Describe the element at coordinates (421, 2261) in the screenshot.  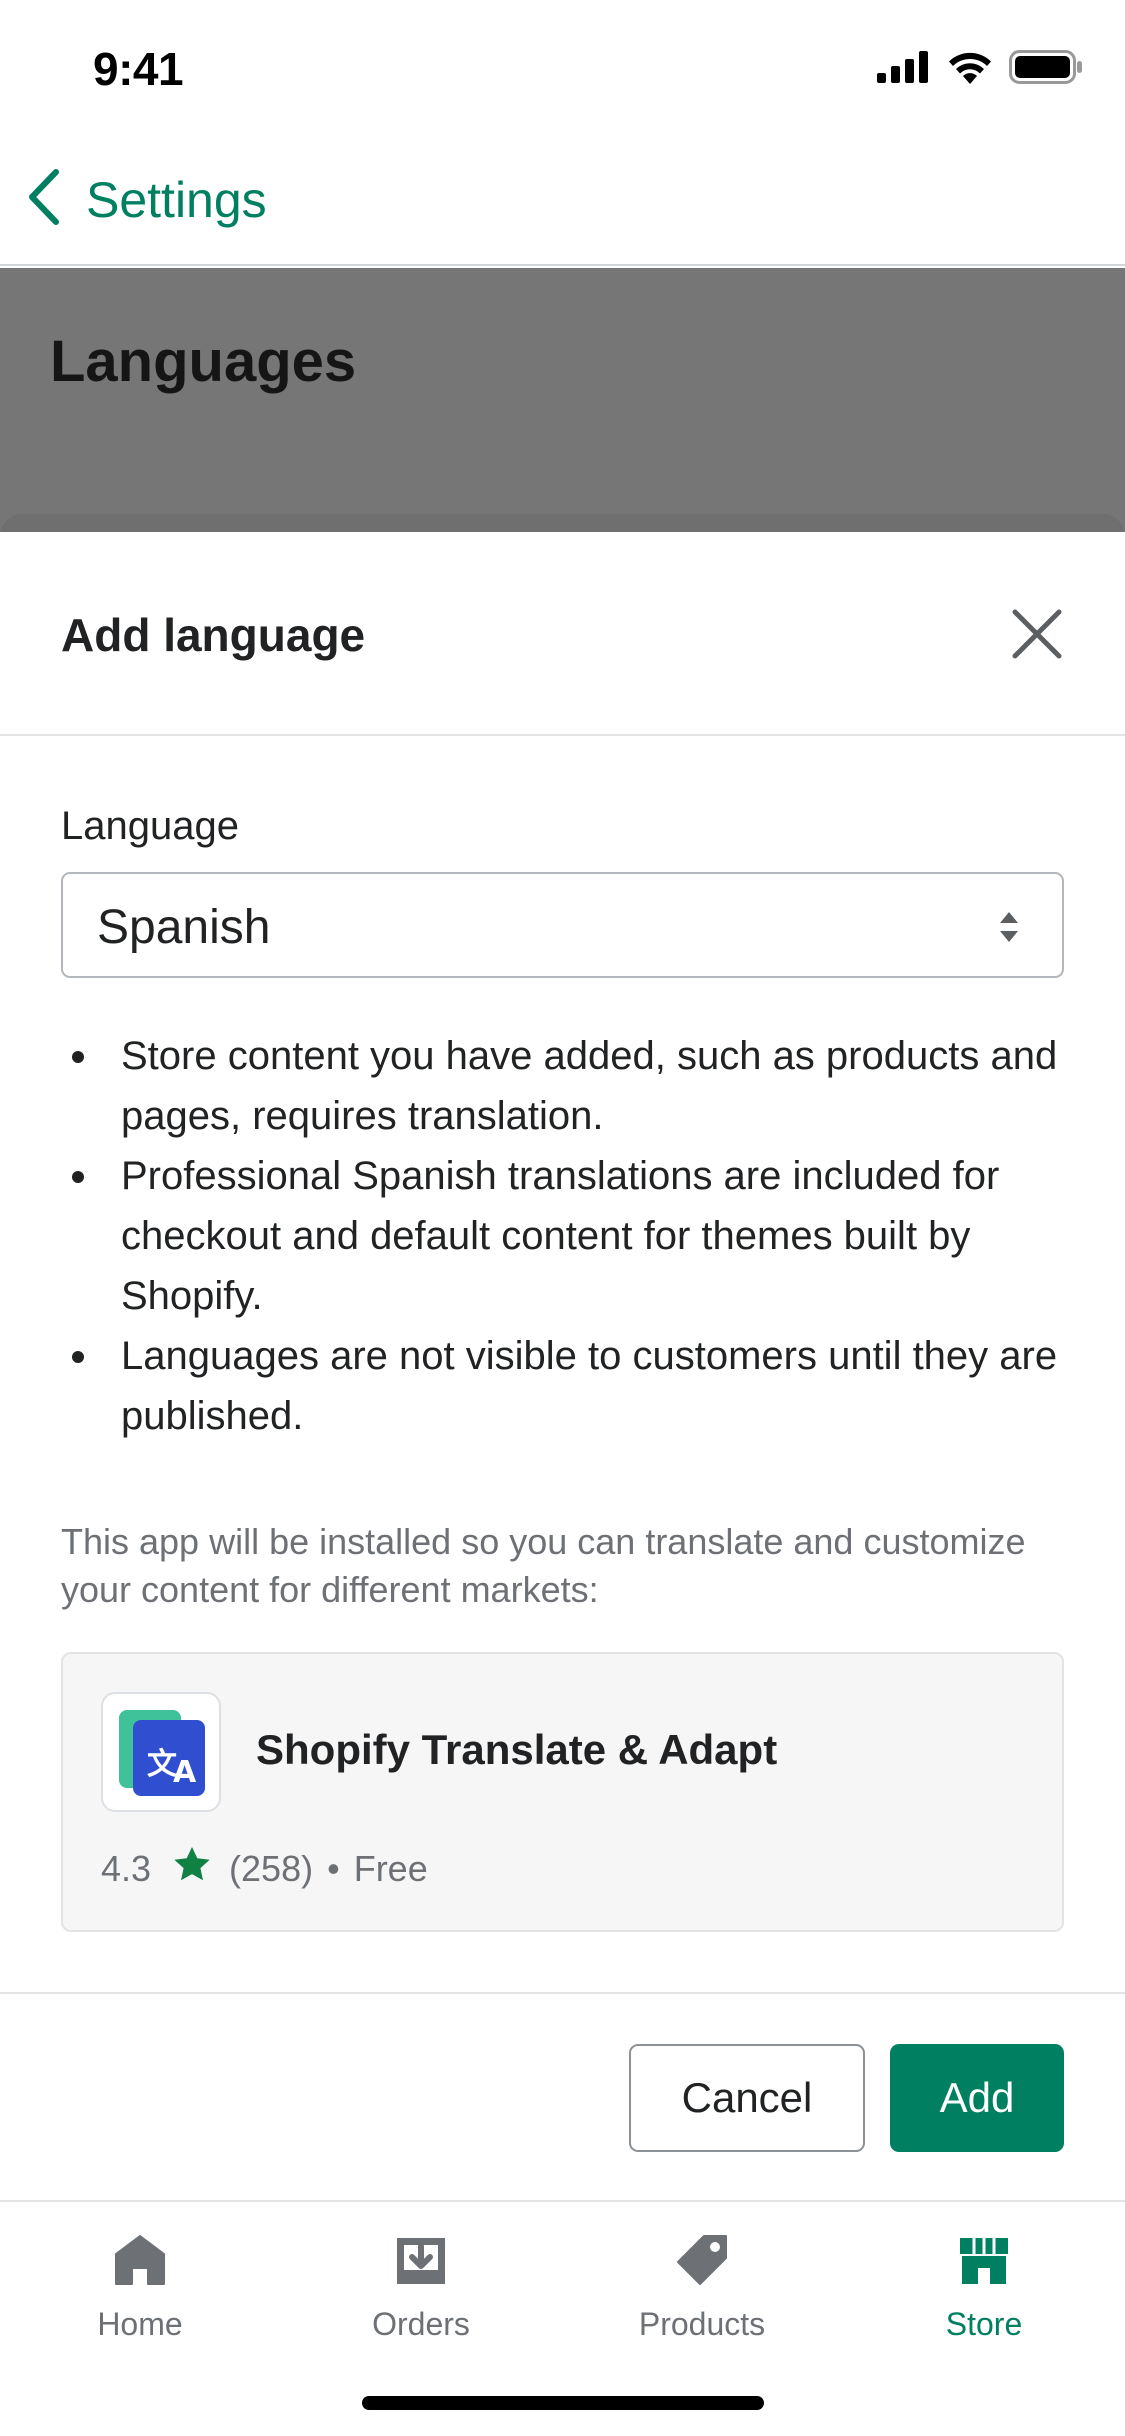
I see `orders-icon` at that location.